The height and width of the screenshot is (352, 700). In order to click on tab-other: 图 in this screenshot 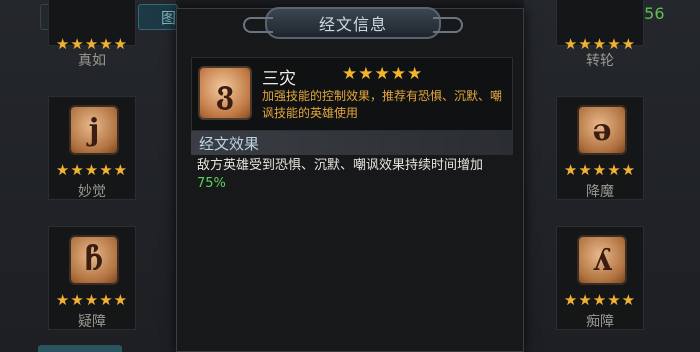, I will do `click(158, 17)`.